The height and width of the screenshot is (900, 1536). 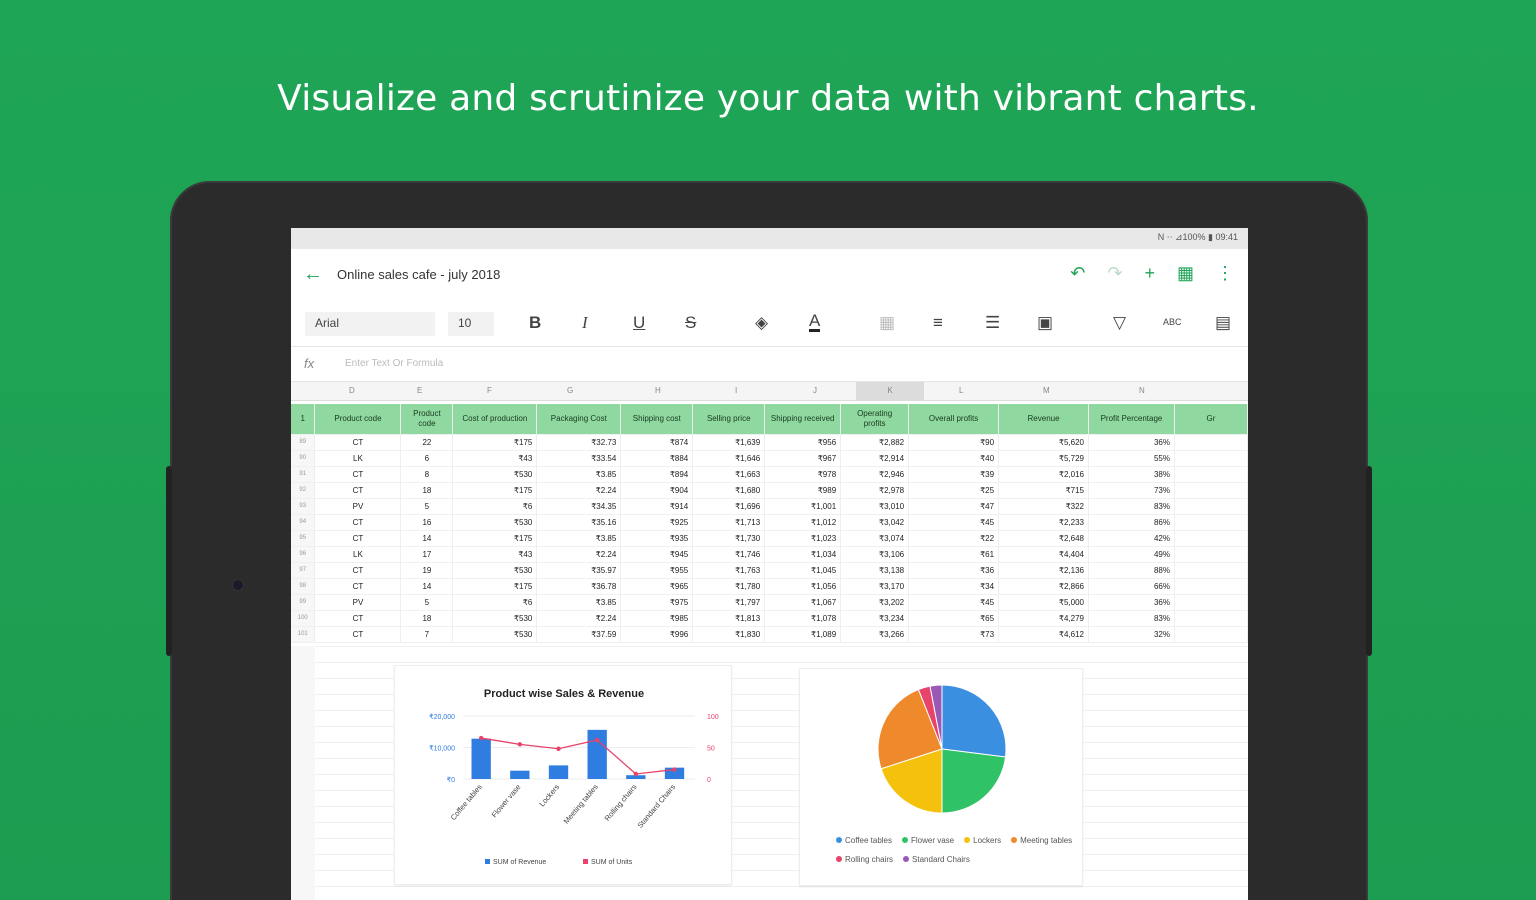 What do you see at coordinates (1043, 602) in the screenshot?
I see `cell: ₹5,000` at bounding box center [1043, 602].